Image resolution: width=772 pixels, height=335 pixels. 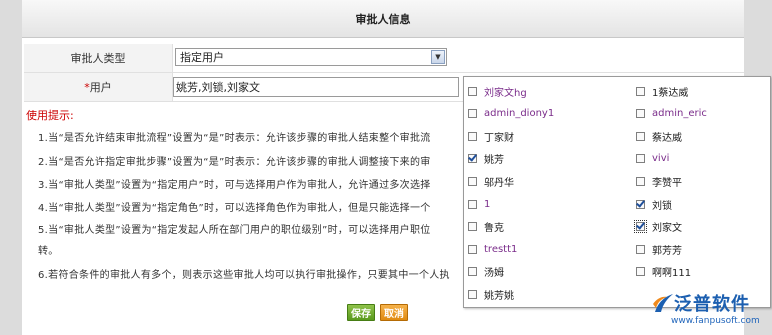 I want to click on user-option-label: 啊啊111, so click(x=672, y=274).